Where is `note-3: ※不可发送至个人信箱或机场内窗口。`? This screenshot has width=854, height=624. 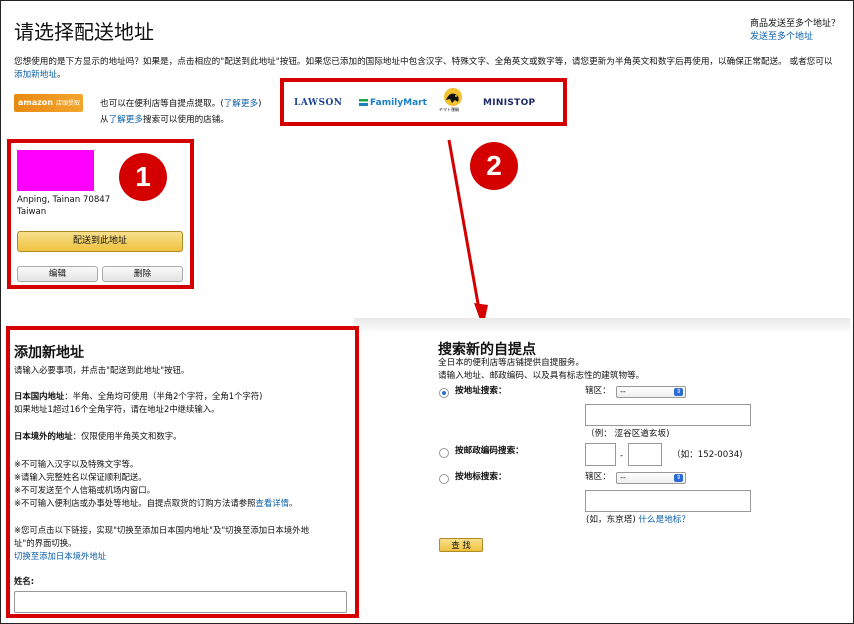 note-3: ※不可发送至个人信箱或机场内窗口。 is located at coordinates (85, 490).